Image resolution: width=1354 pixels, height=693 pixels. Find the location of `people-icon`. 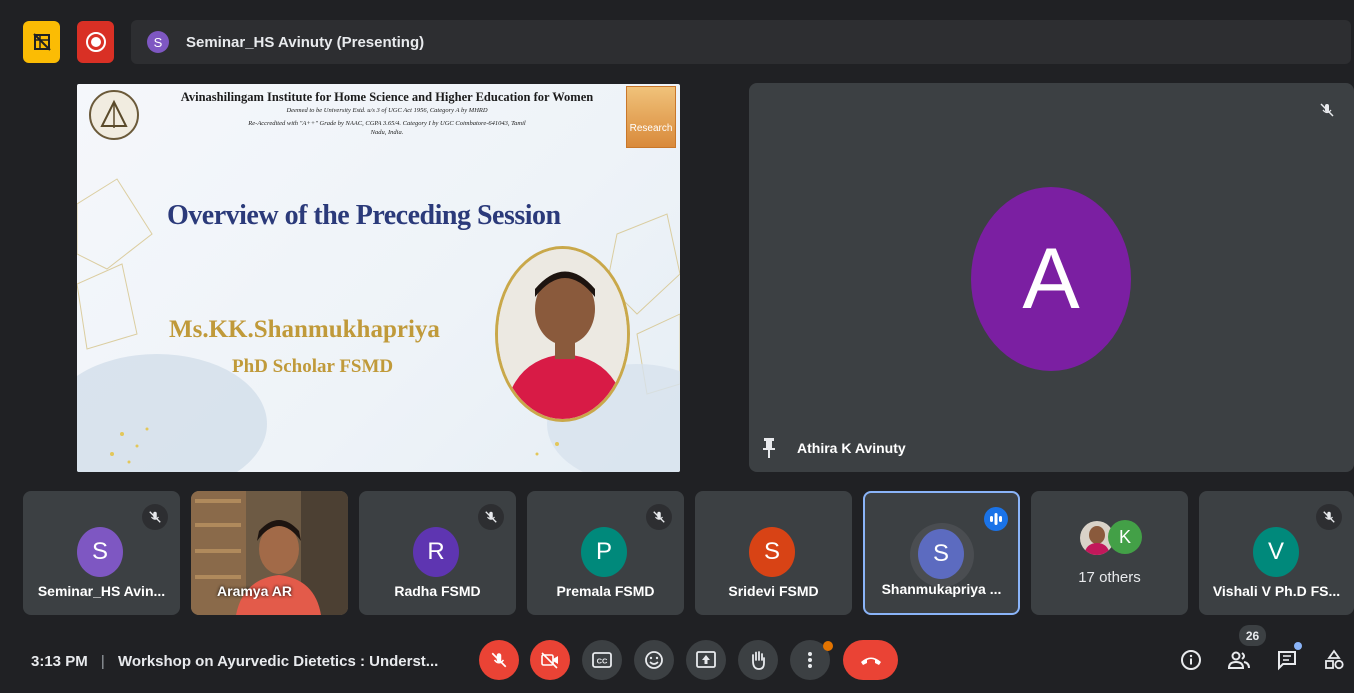

people-icon is located at coordinates (1238, 660).